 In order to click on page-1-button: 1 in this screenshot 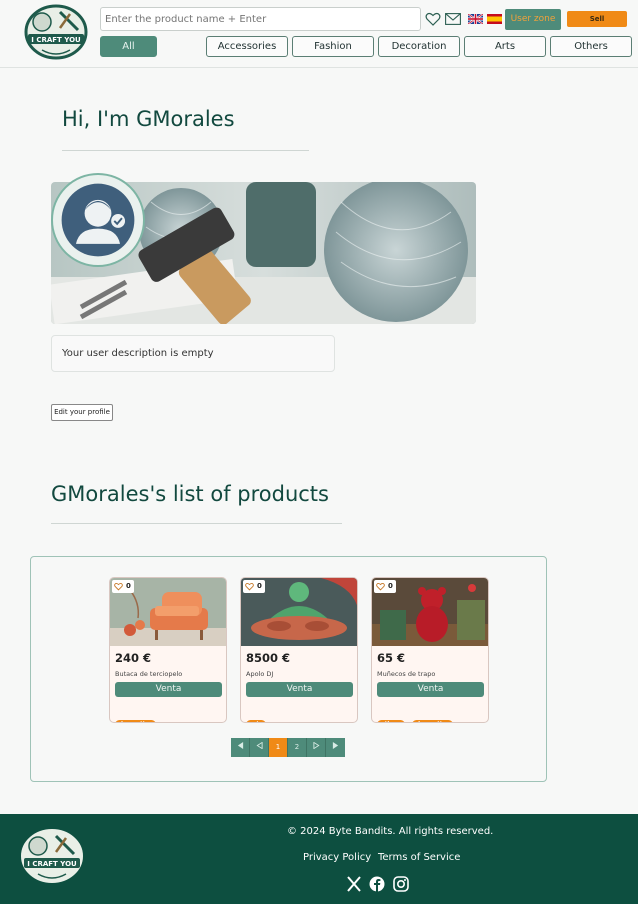, I will do `click(278, 747)`.